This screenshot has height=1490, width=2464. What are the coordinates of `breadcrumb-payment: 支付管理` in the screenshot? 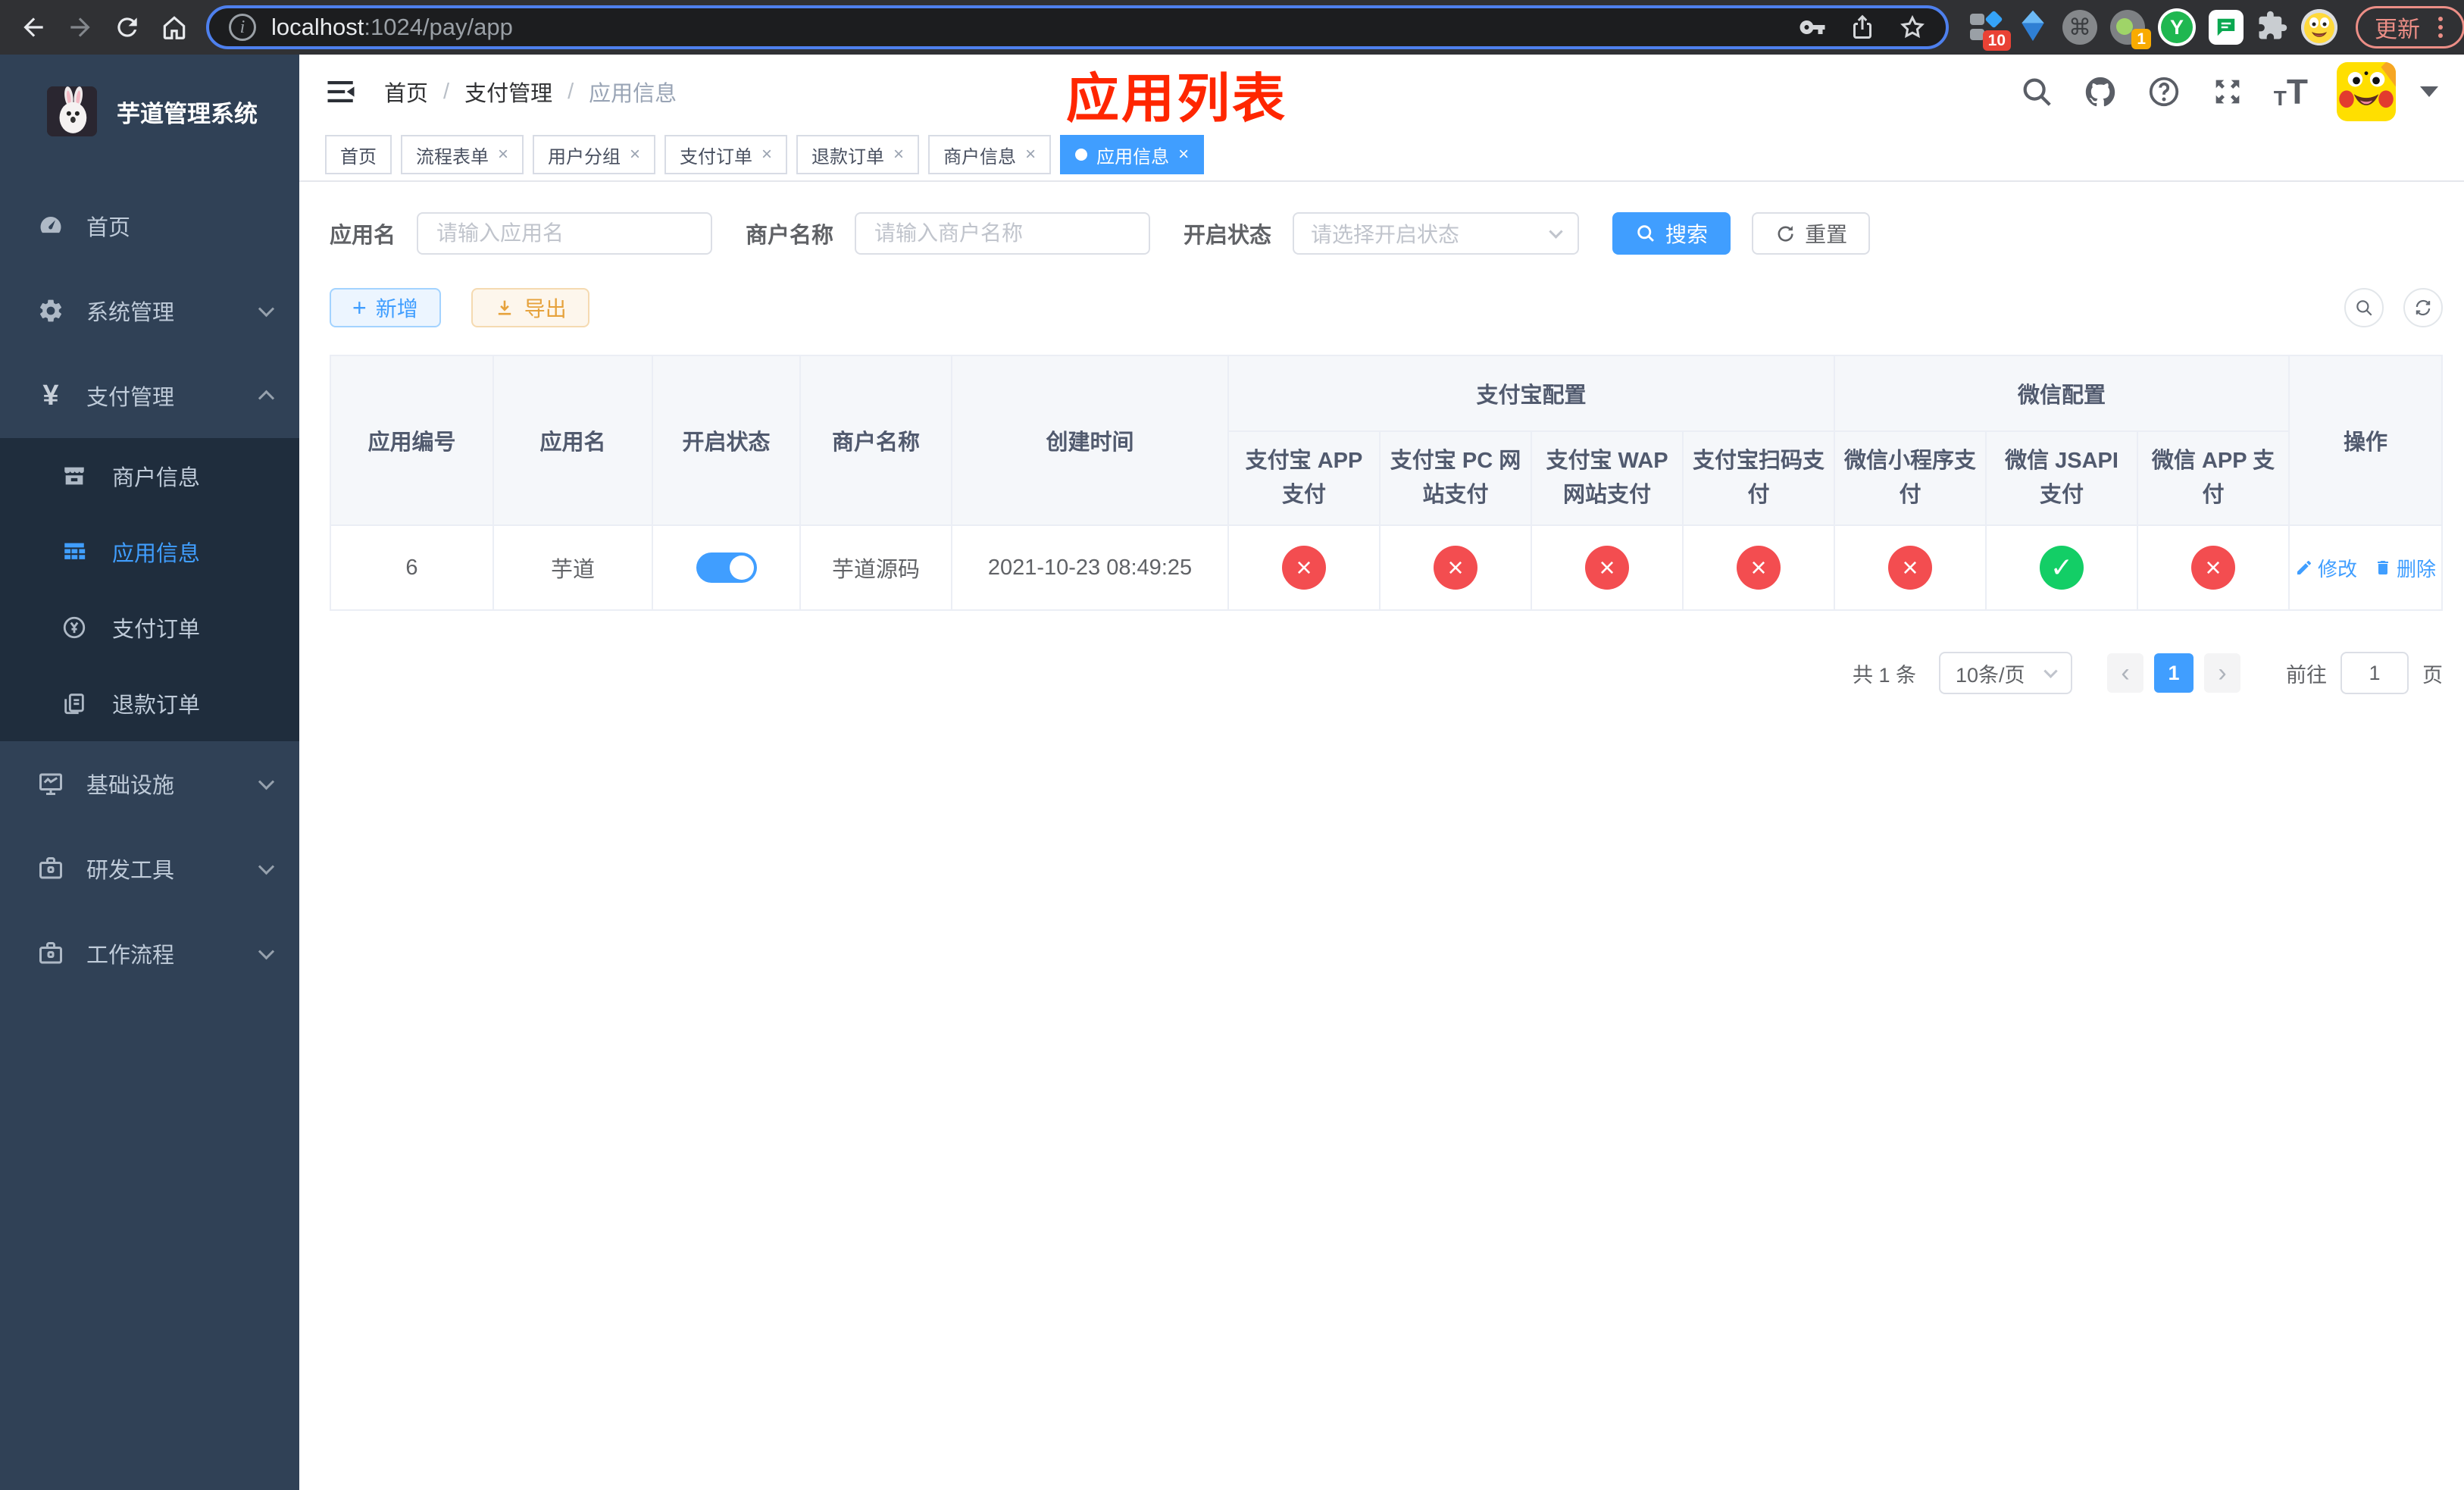 It's located at (508, 92).